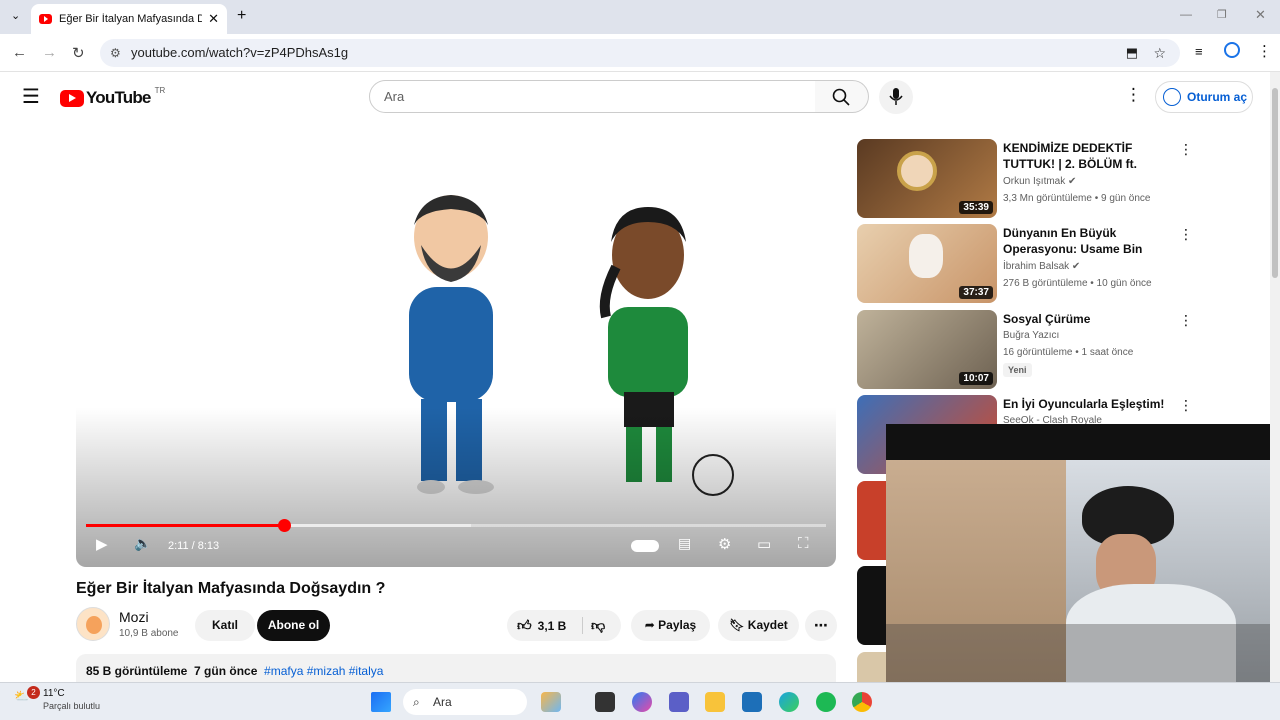  What do you see at coordinates (142, 543) in the screenshot?
I see `volume-icon: 🔈` at bounding box center [142, 543].